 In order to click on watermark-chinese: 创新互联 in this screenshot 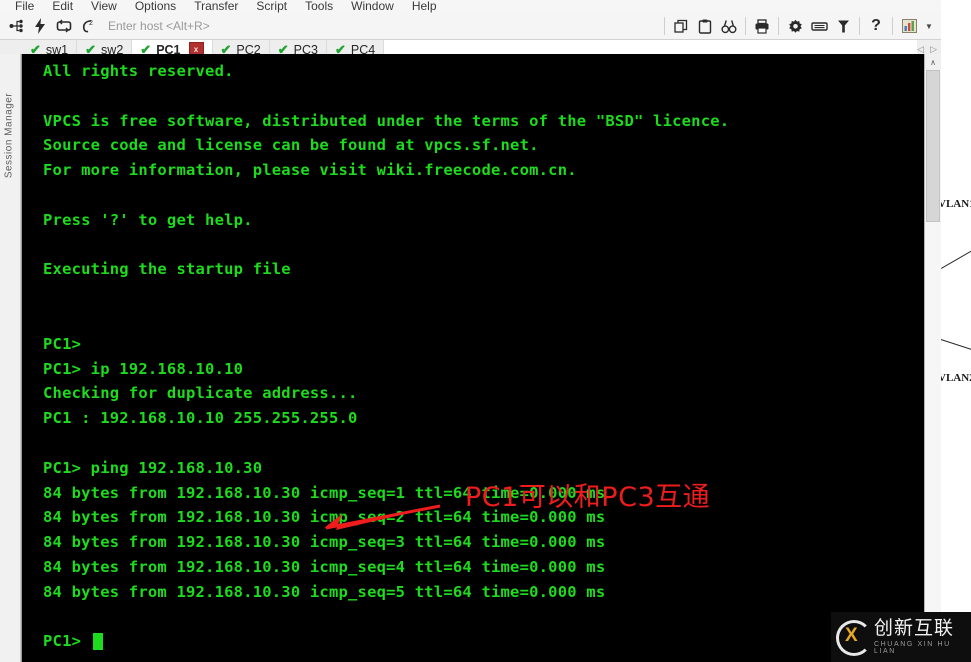, I will do `click(914, 628)`.